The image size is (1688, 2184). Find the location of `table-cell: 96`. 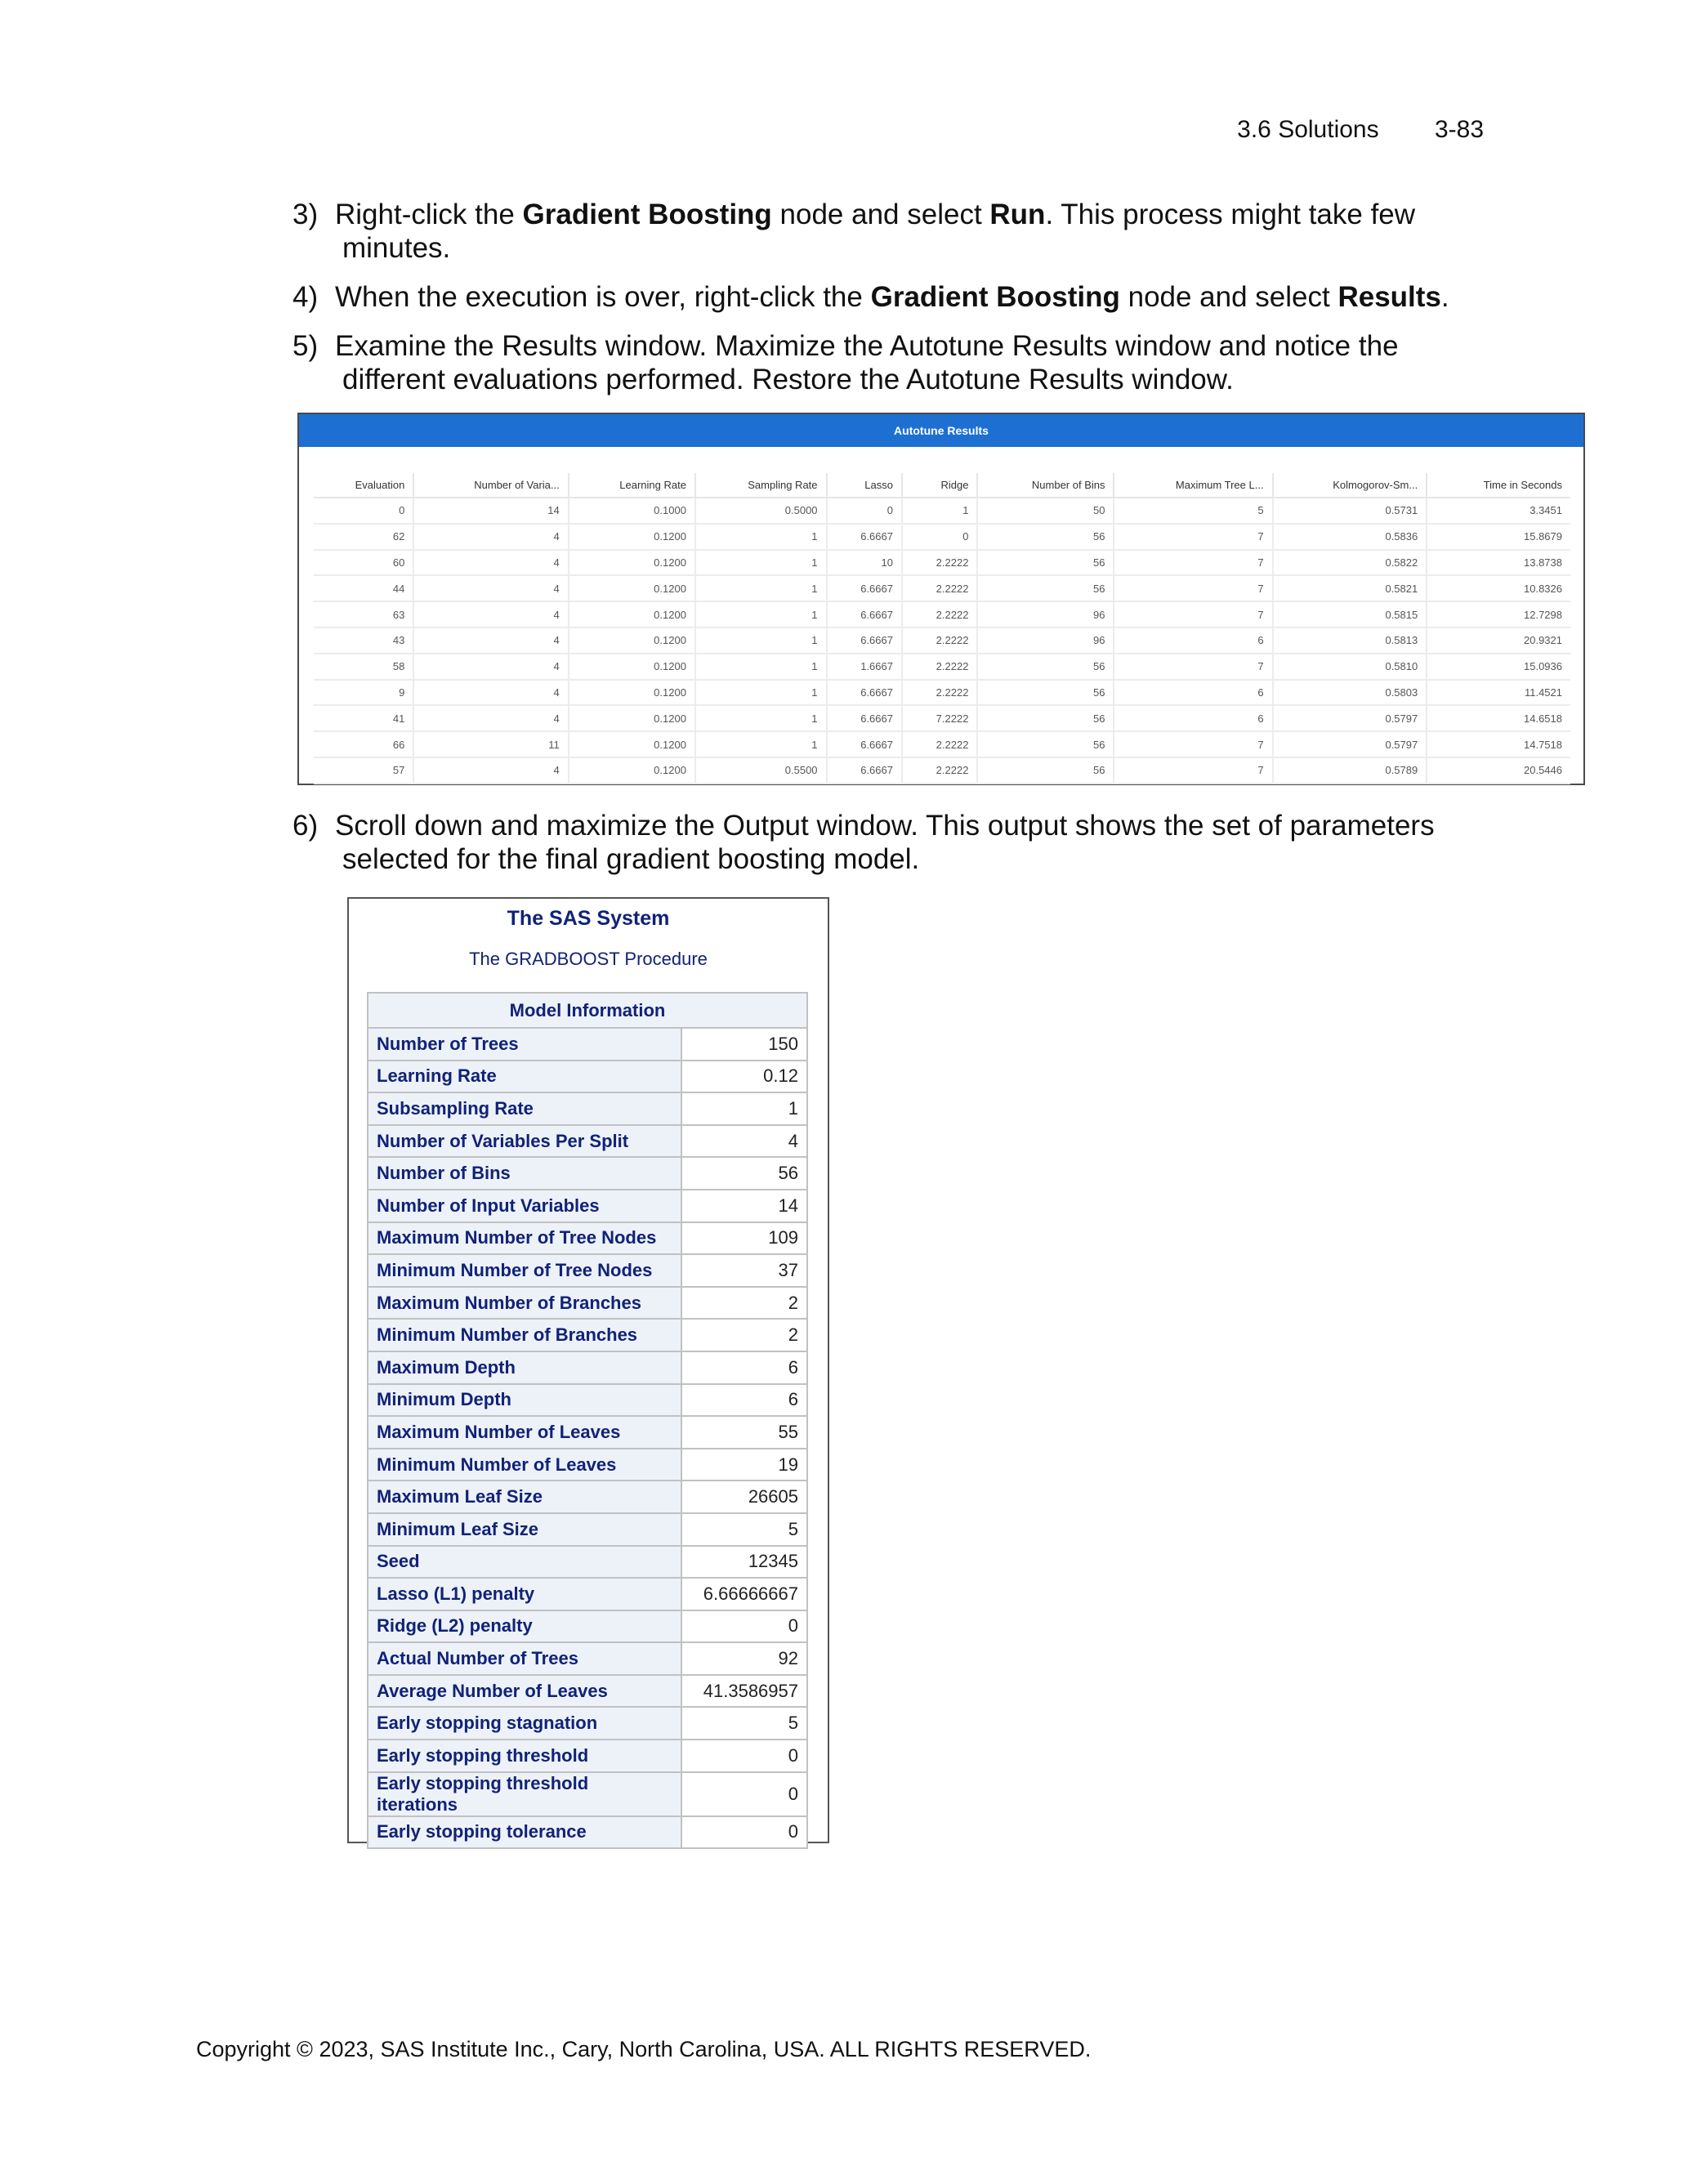

table-cell: 96 is located at coordinates (1046, 640).